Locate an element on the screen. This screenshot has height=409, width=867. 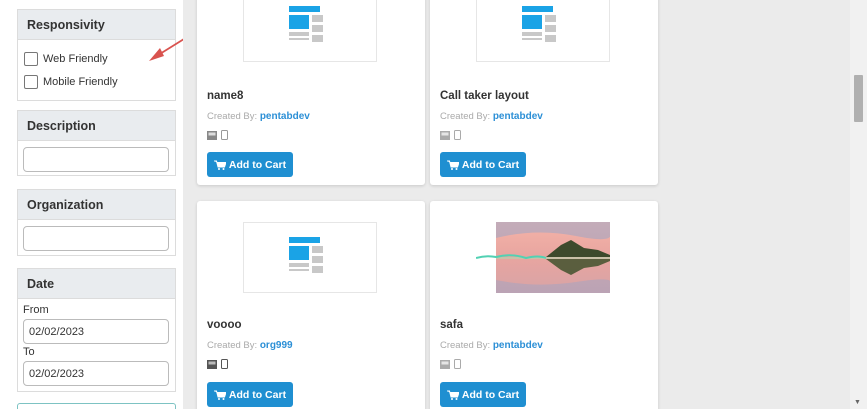
date-panel: Date From 02/02/2023 To 02/02/2023 is located at coordinates (96, 330).